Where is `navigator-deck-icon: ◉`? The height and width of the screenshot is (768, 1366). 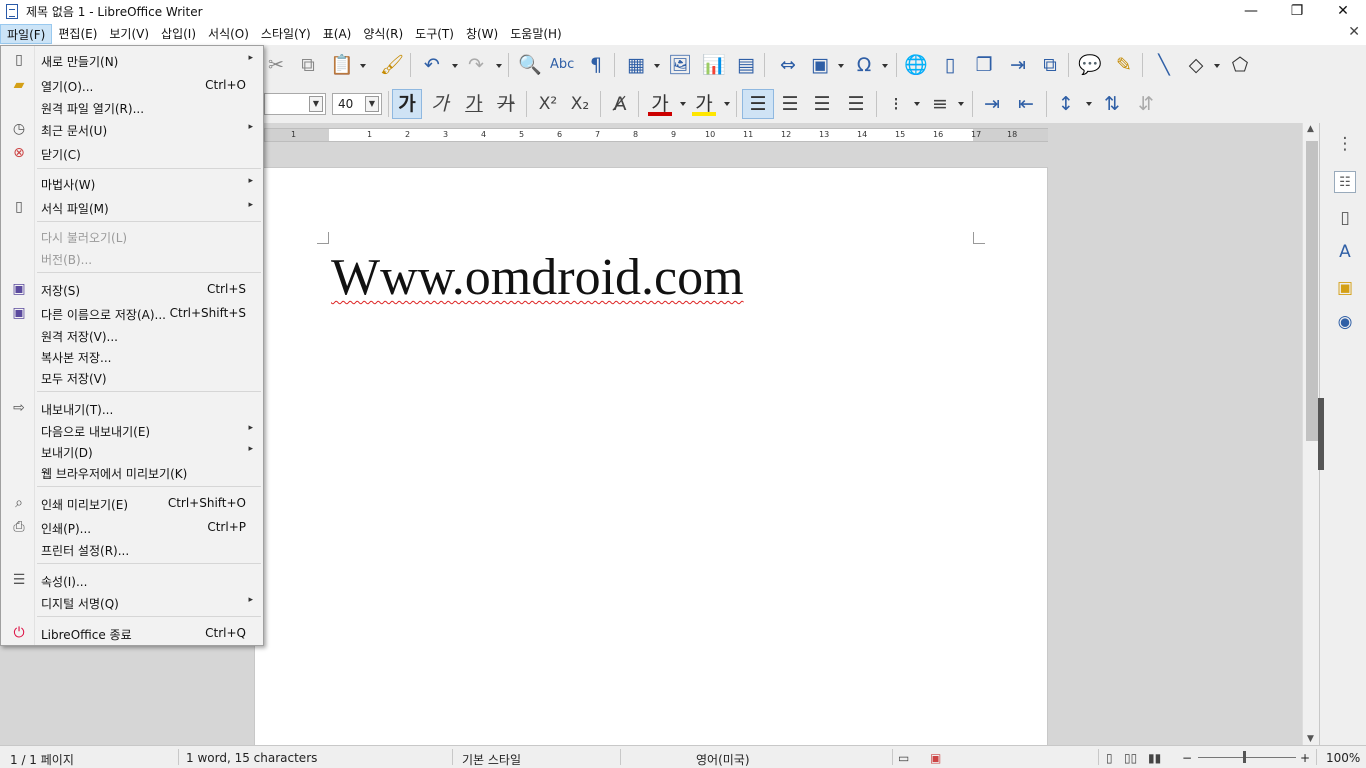
navigator-deck-icon: ◉ is located at coordinates (1345, 322).